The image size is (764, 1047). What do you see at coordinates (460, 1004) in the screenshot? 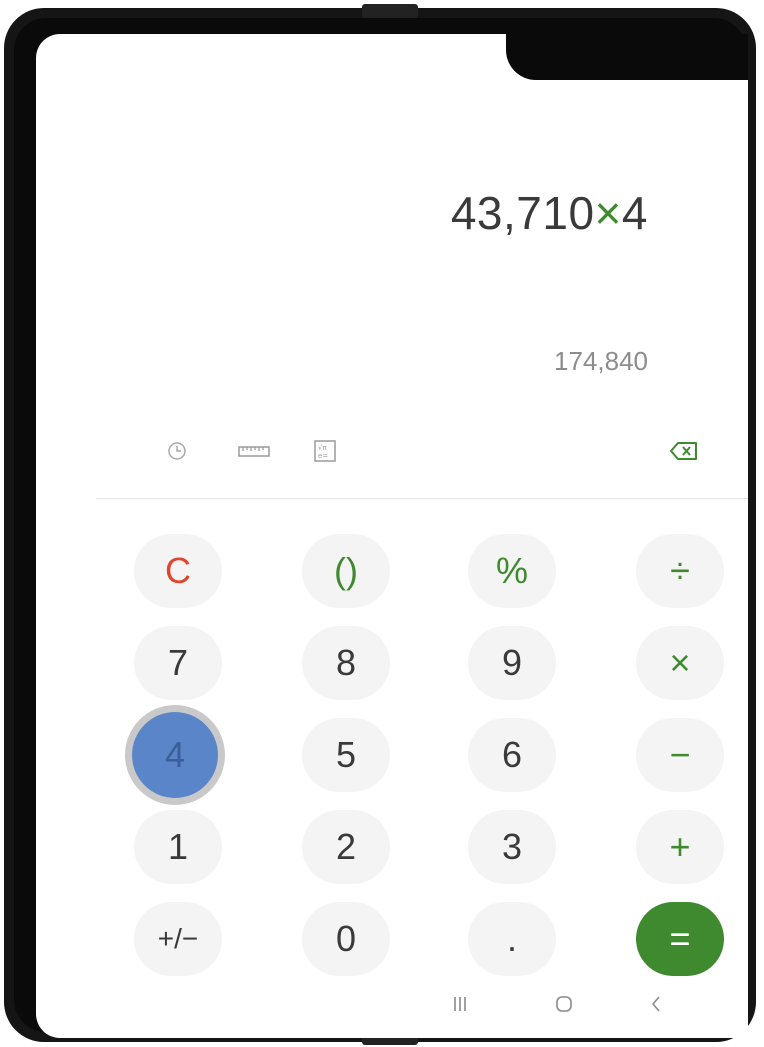
I see `recent-apps-icon` at bounding box center [460, 1004].